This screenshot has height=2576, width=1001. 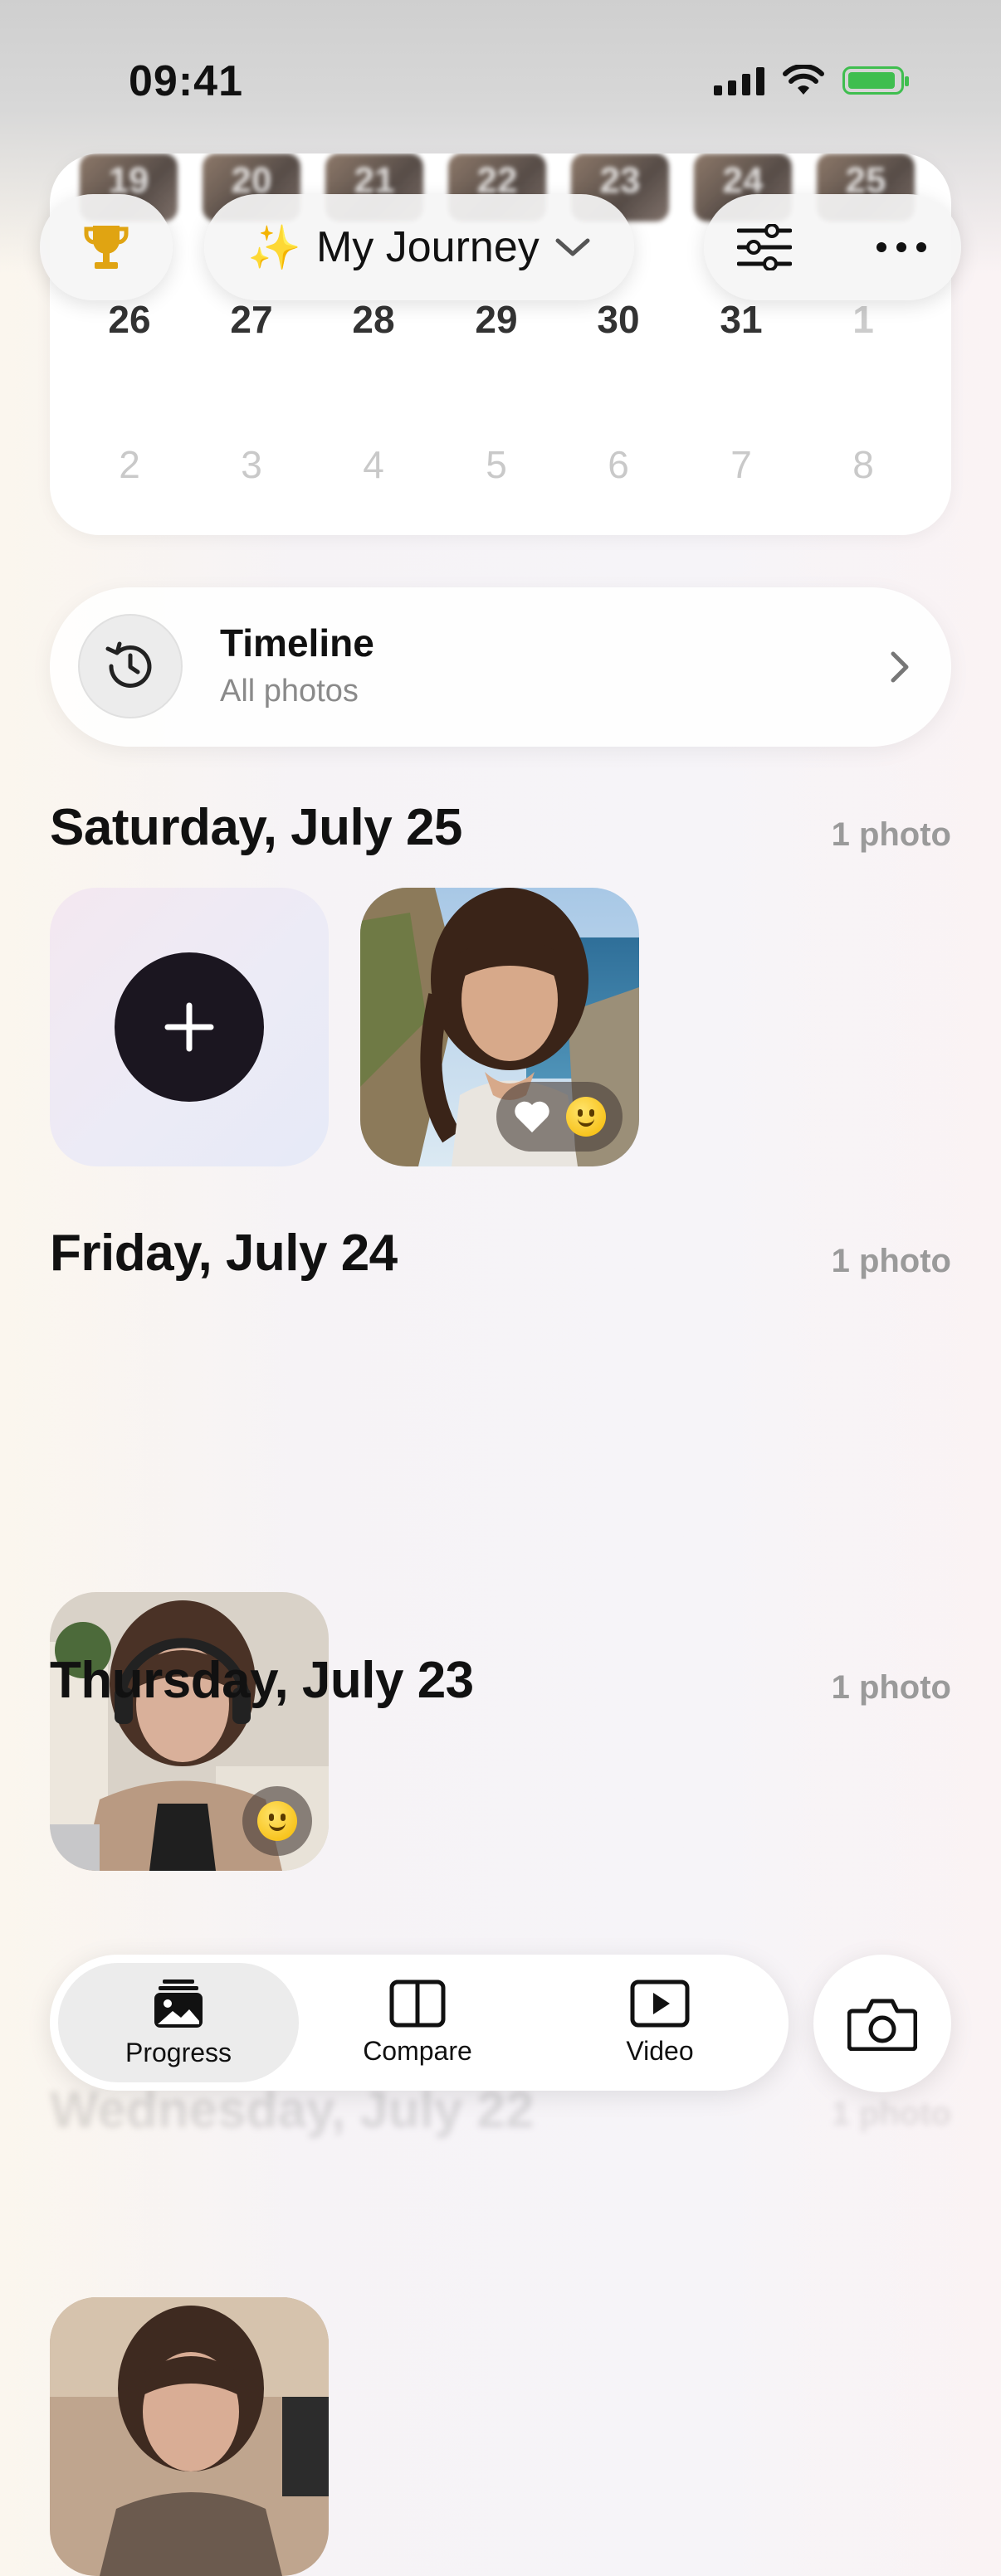 I want to click on calendar-day: 27, so click(x=252, y=319).